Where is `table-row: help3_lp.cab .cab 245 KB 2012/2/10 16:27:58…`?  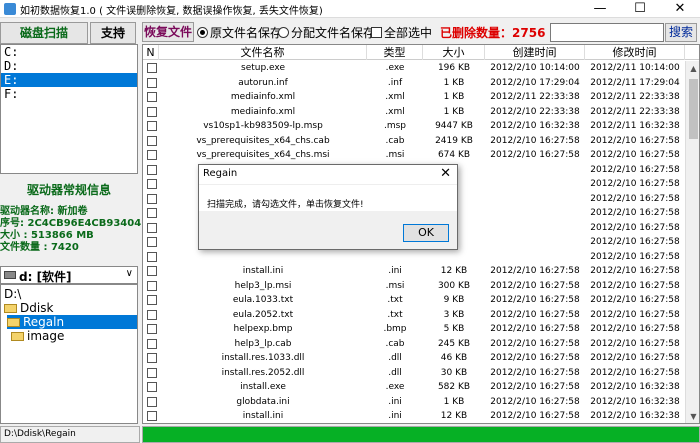 table-row: help3_lp.cab .cab 245 KB 2012/2/10 16:27:58… is located at coordinates (414, 344).